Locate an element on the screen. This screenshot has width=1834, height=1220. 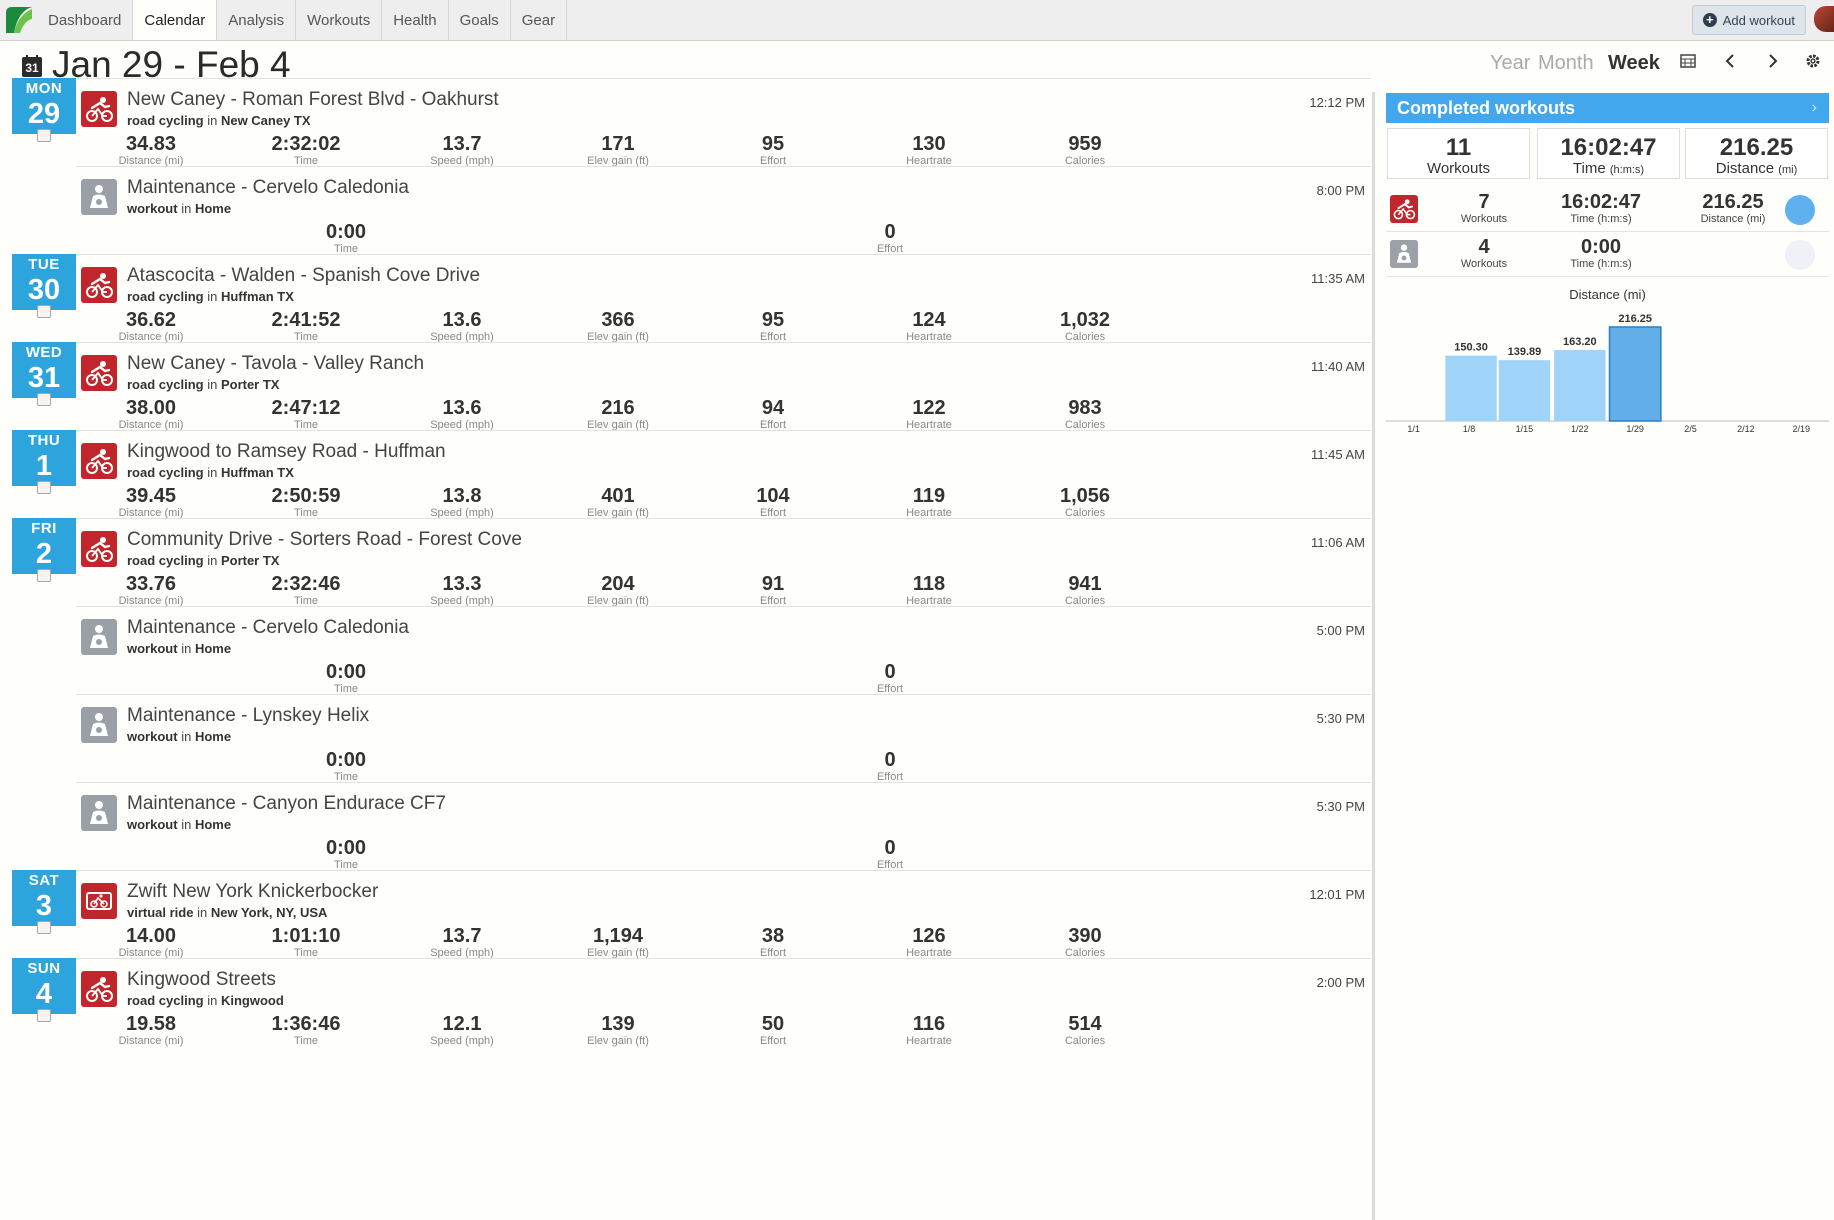
day-badge-wed: WED 31 is located at coordinates (44, 370).